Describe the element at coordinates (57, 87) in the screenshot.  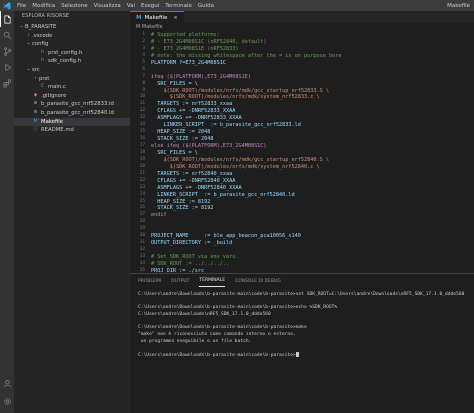
I see `tree-item-label: main.c` at that location.